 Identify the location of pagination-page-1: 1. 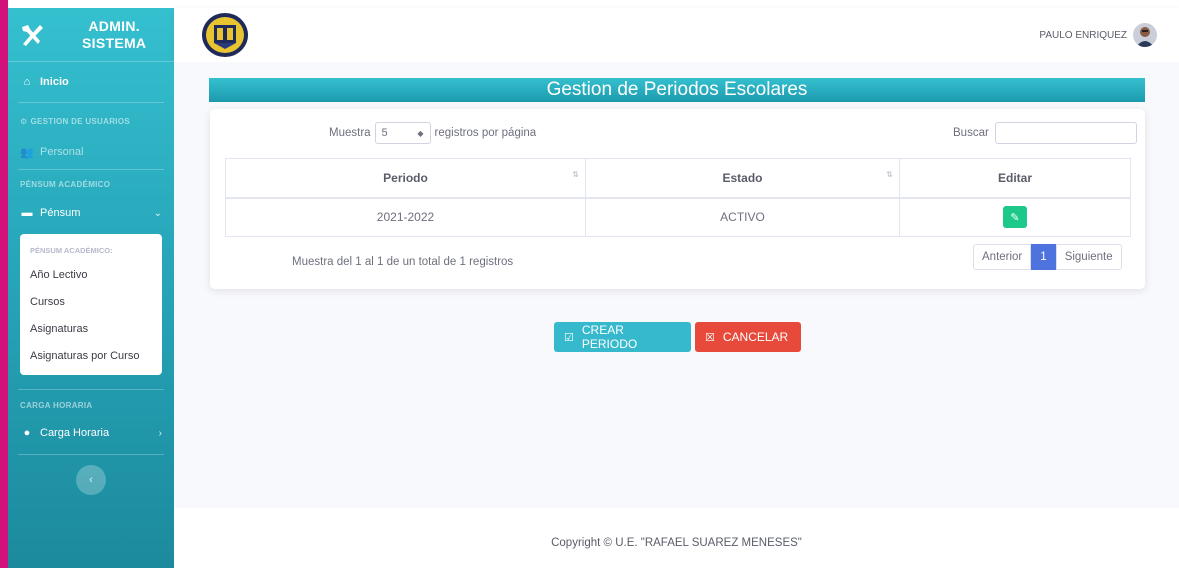
(1043, 257).